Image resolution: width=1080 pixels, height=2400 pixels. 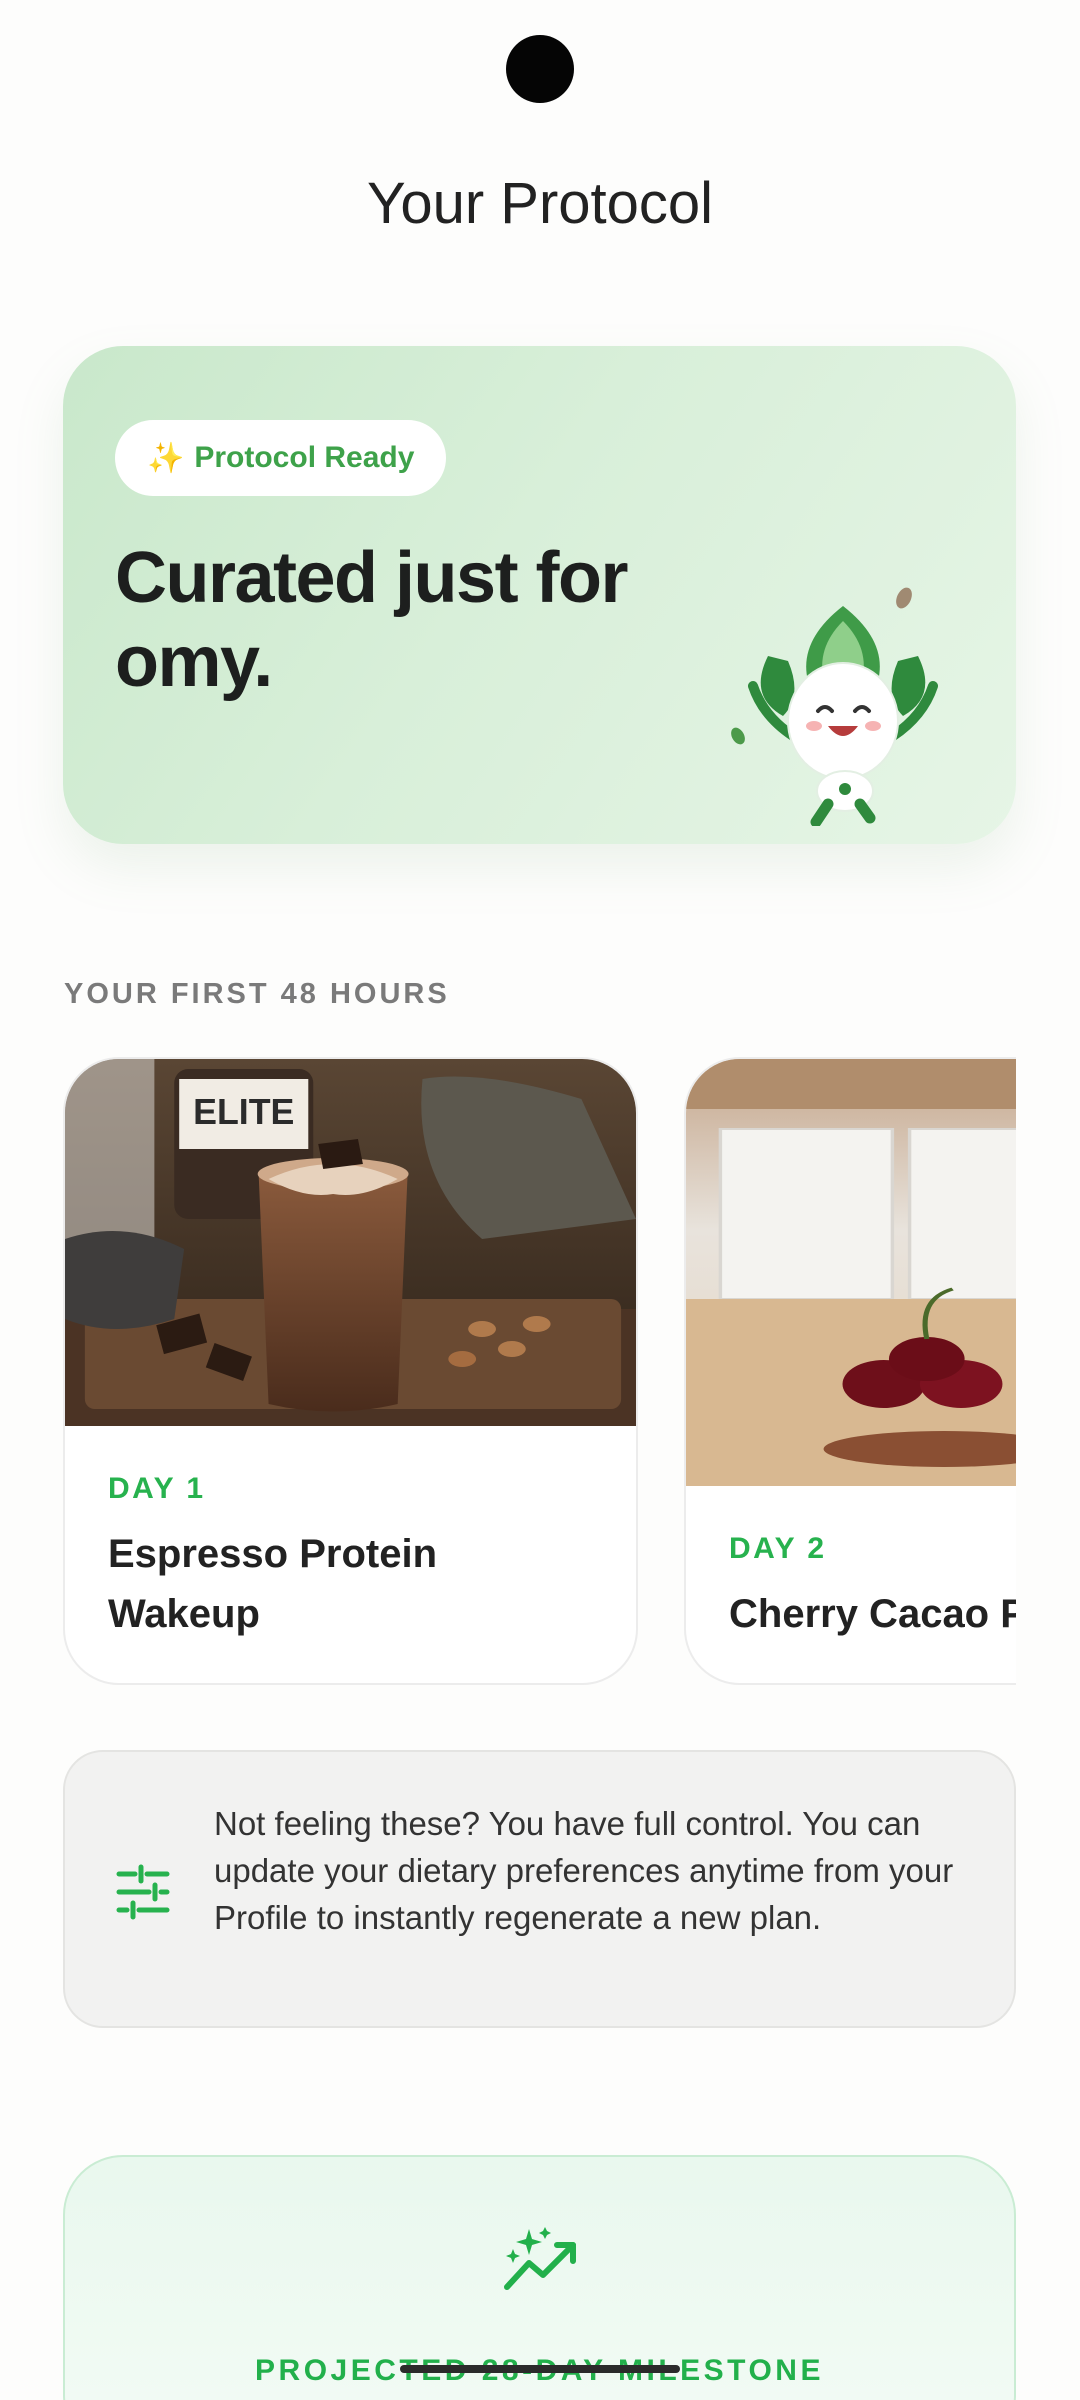 I want to click on sliders-icon, so click(x=143, y=1892).